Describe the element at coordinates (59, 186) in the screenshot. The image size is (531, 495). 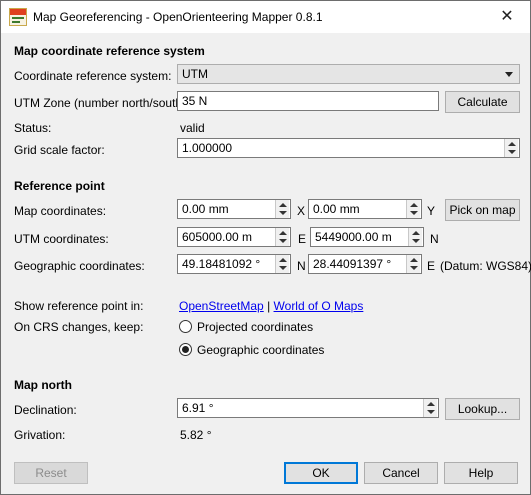
I see `reference-point-heading: Reference point` at that location.